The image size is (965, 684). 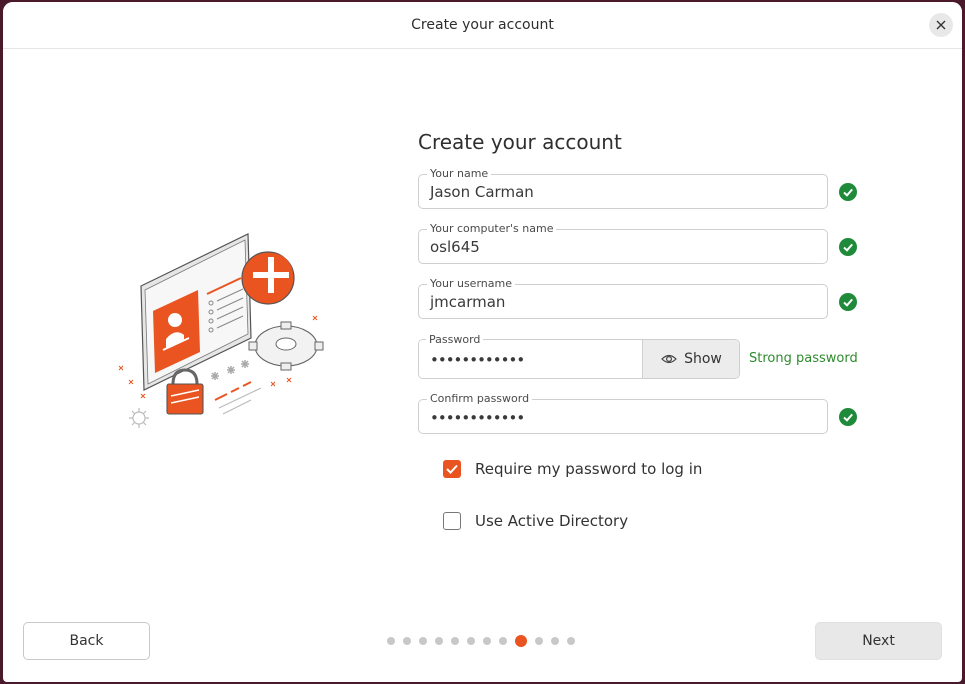 I want to click on close-button, so click(x=941, y=25).